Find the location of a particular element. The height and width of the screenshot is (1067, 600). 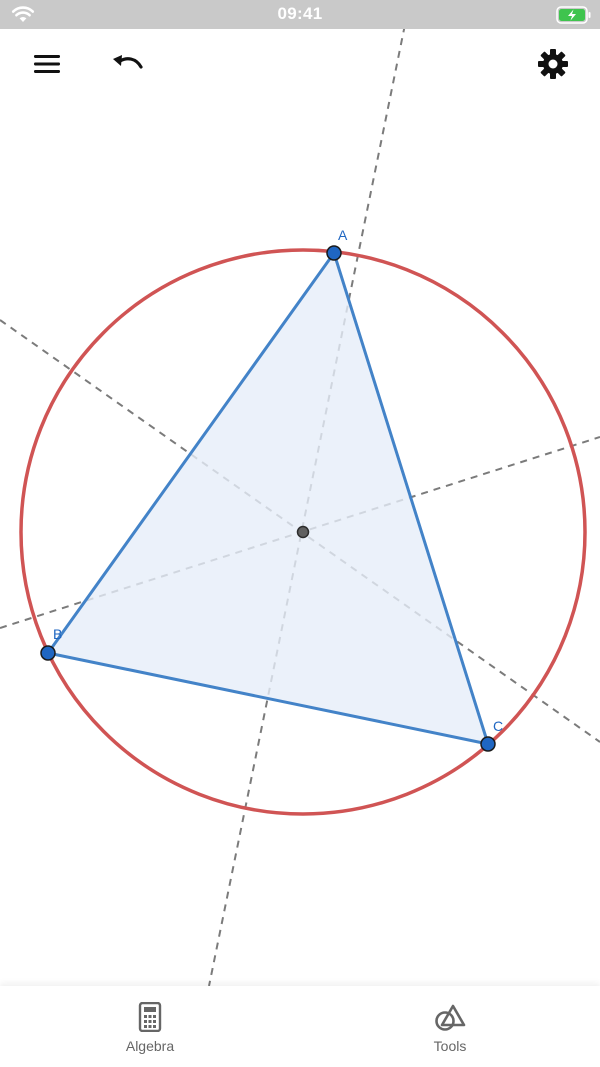

tab-tools: Tools is located at coordinates (450, 1030).